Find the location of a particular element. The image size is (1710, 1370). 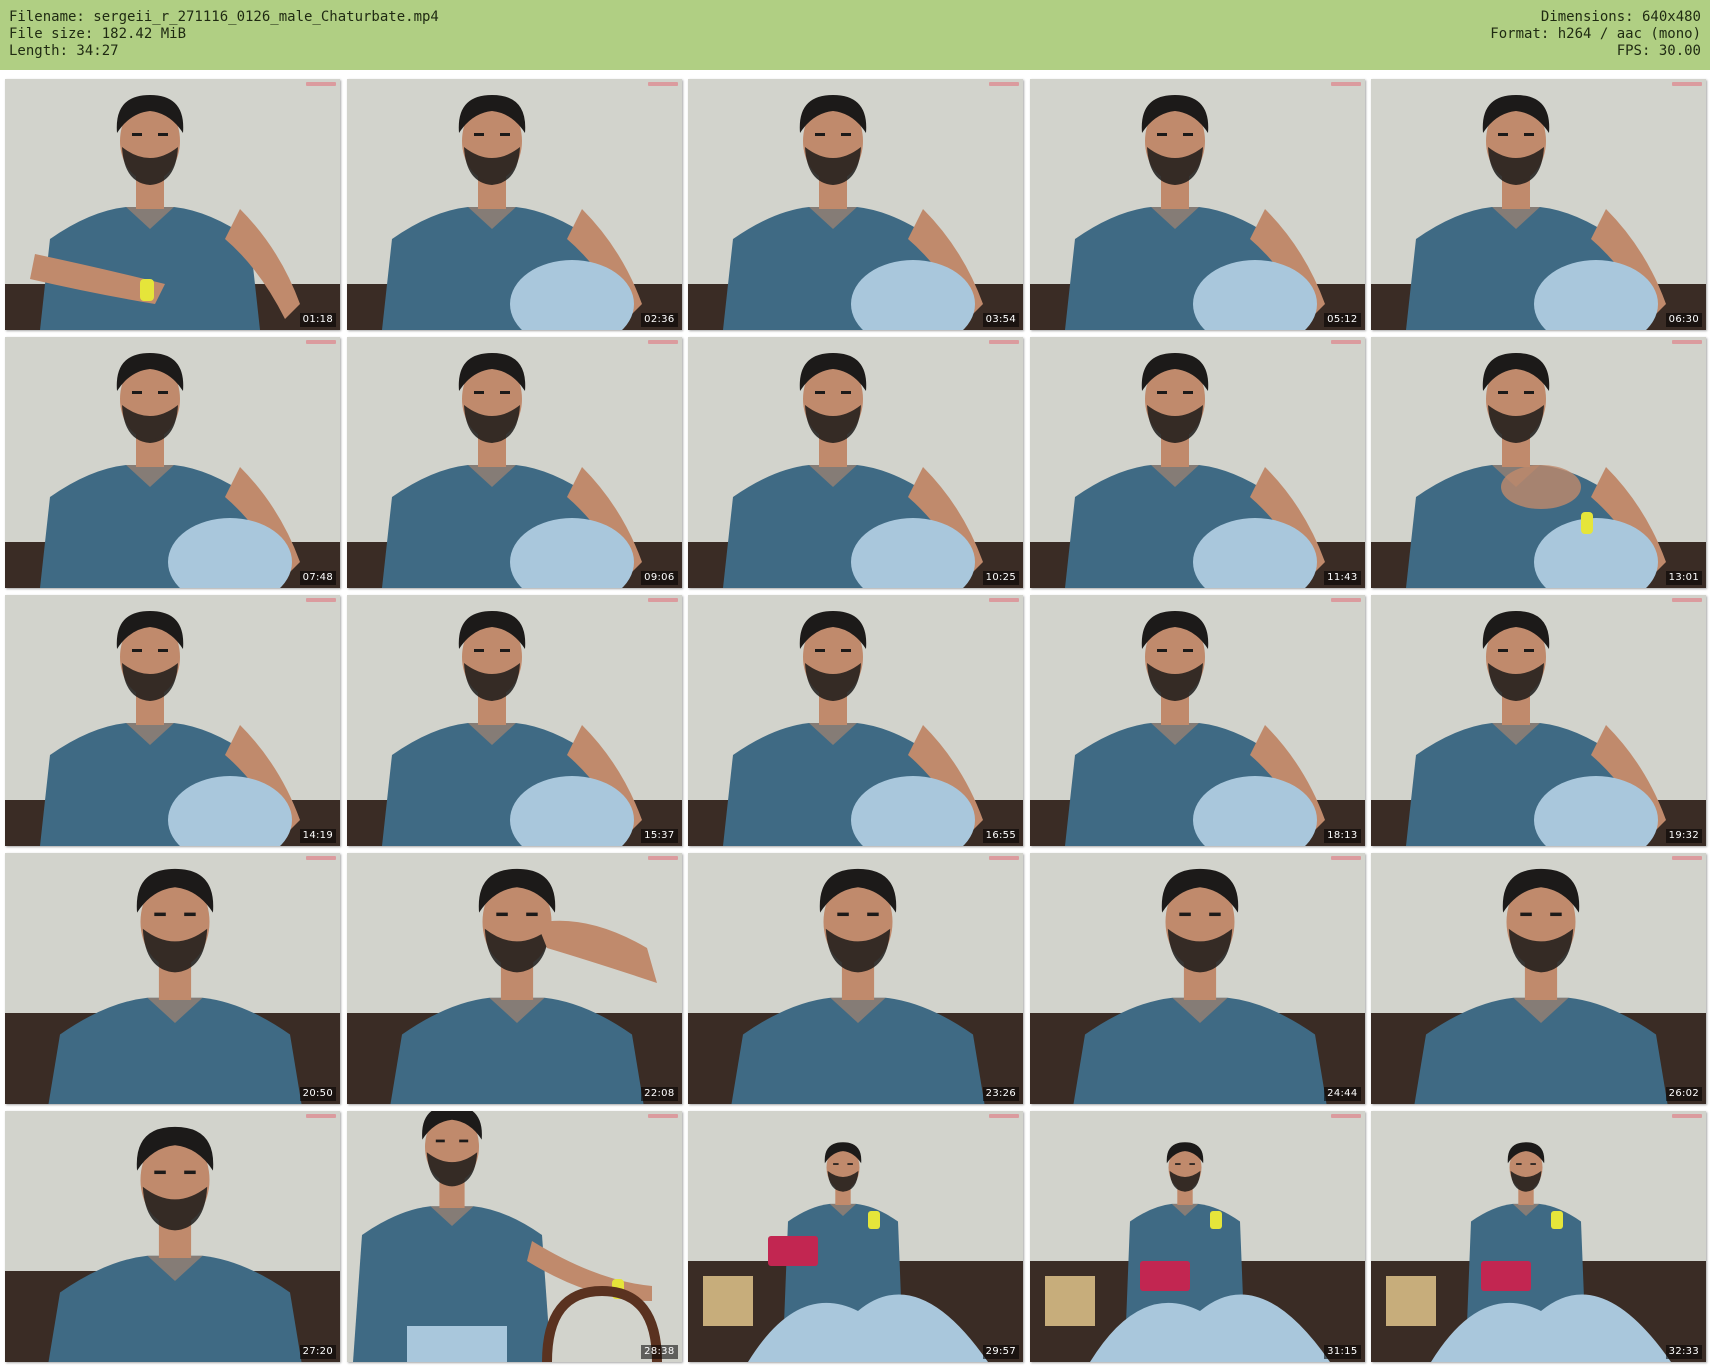

thumbnail-frame: 32:33 is located at coordinates (1538, 1236).